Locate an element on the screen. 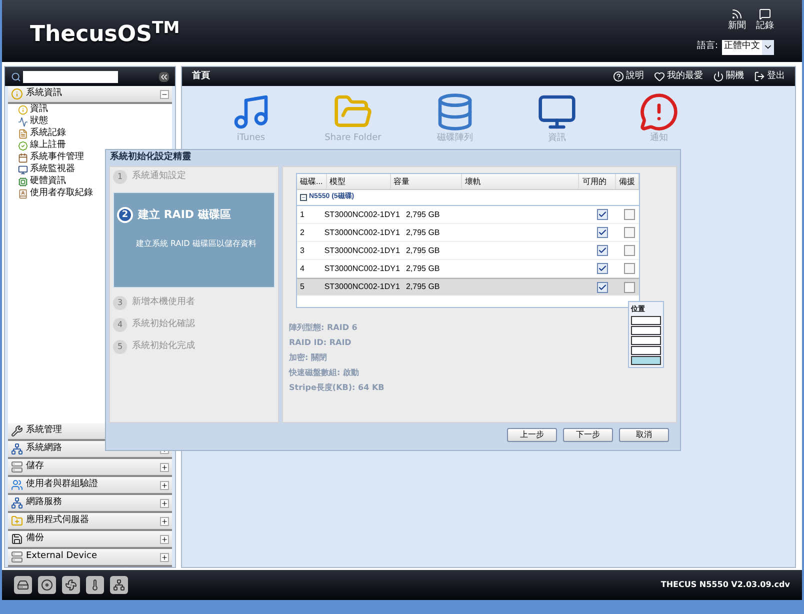 The height and width of the screenshot is (614, 804). search-field is located at coordinates (70, 76).